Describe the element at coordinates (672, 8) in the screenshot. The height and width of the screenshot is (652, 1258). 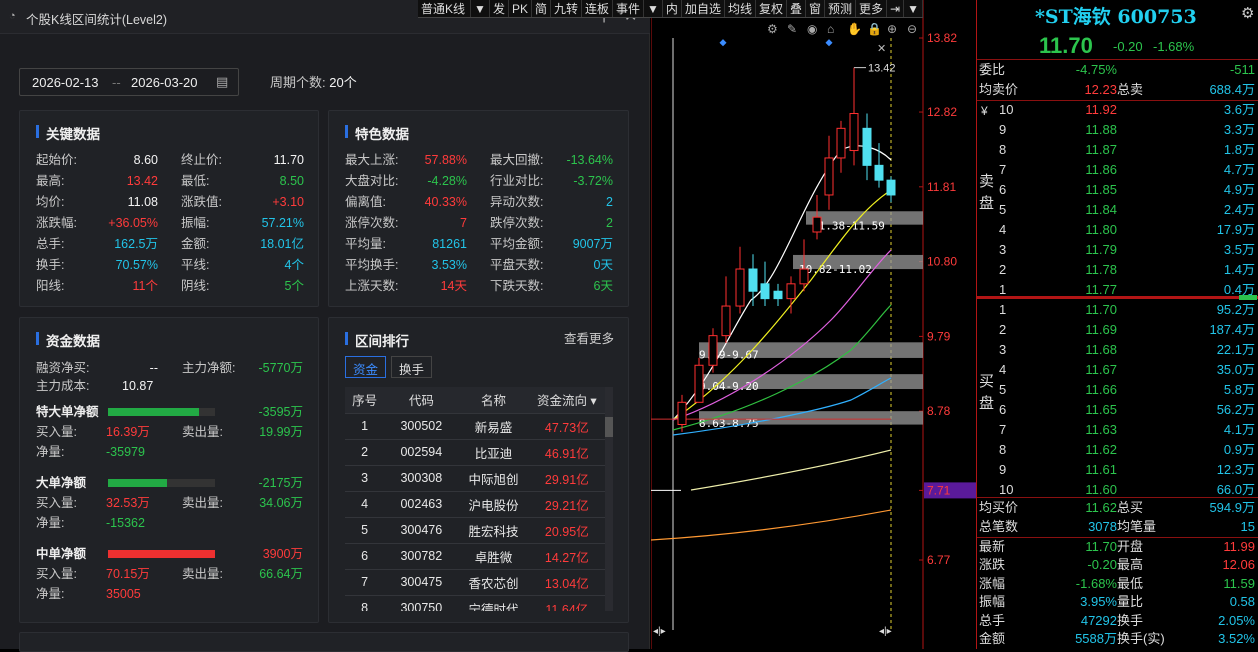
I see `toolbar-item-9: 内` at that location.